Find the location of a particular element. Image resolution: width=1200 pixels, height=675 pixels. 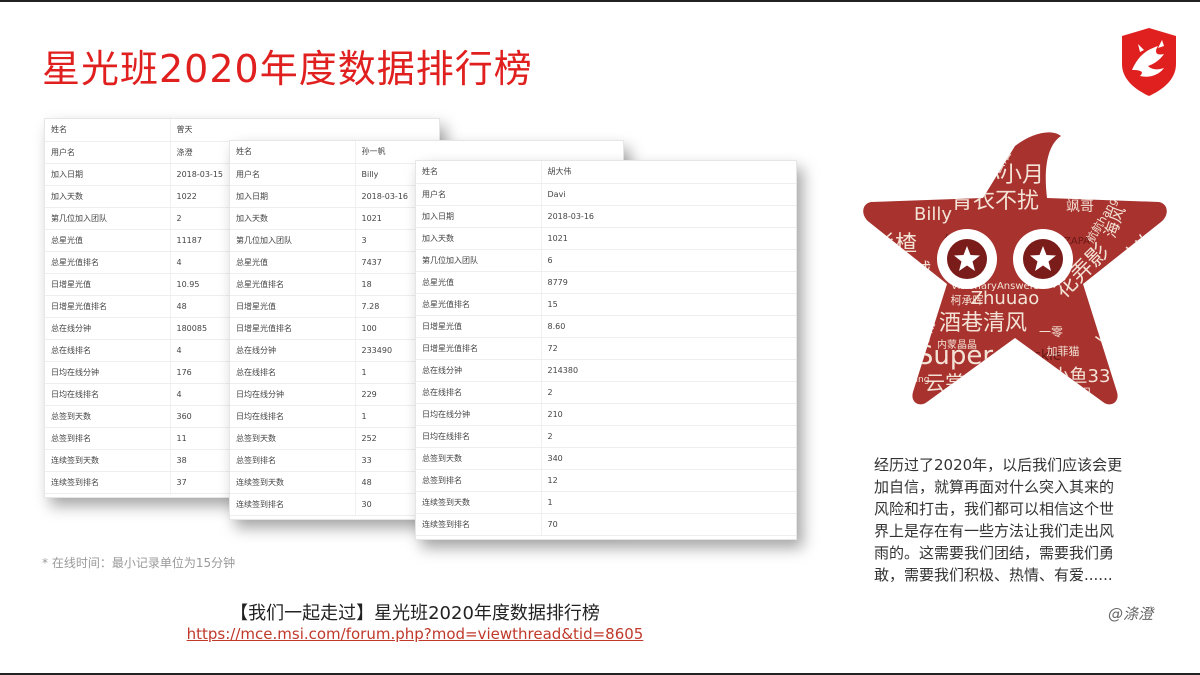

quote-line: 雨的。这需要我们团结，需要我们勇 is located at coordinates (994, 553).